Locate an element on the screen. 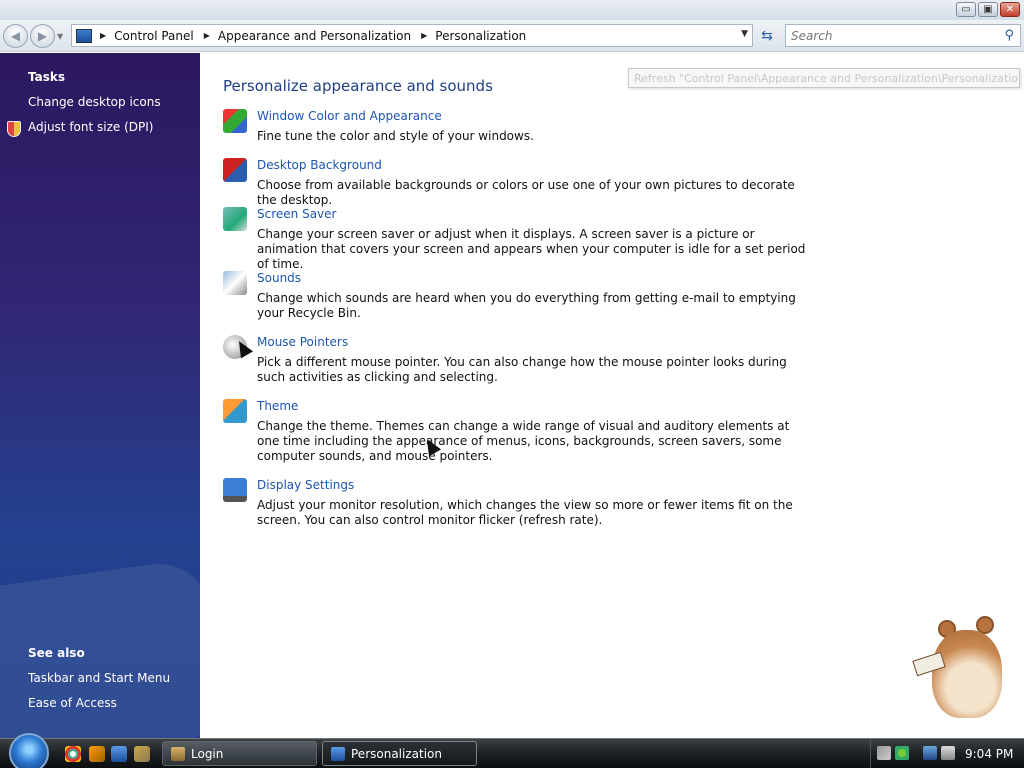  refresh-button: ⇆ is located at coordinates (767, 36).